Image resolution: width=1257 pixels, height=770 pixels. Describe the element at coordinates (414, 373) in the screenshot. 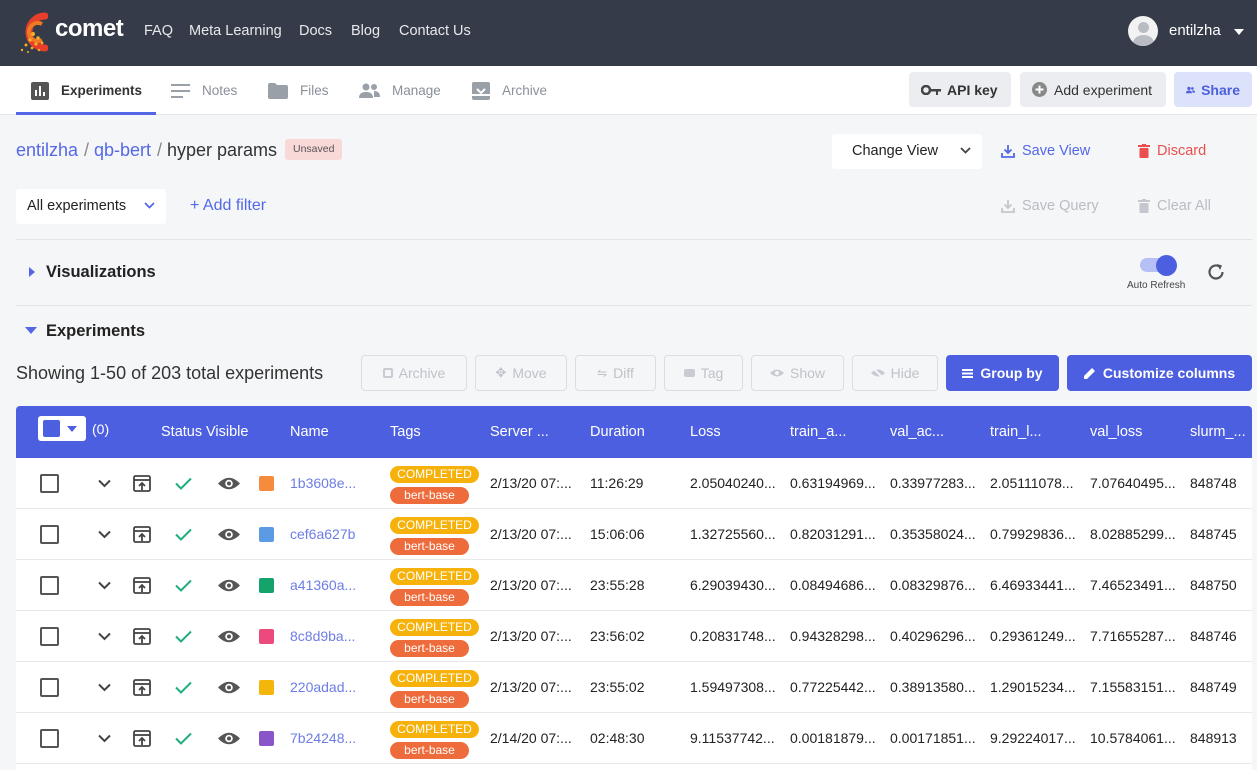

I see `archive-button: Archive` at that location.